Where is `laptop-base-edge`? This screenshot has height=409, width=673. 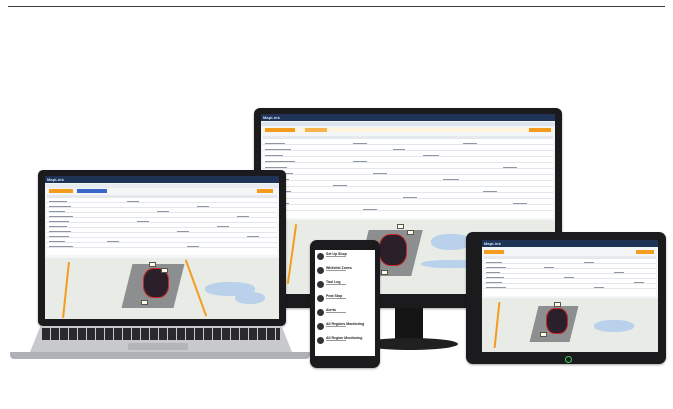 laptop-base-edge is located at coordinates (160, 355).